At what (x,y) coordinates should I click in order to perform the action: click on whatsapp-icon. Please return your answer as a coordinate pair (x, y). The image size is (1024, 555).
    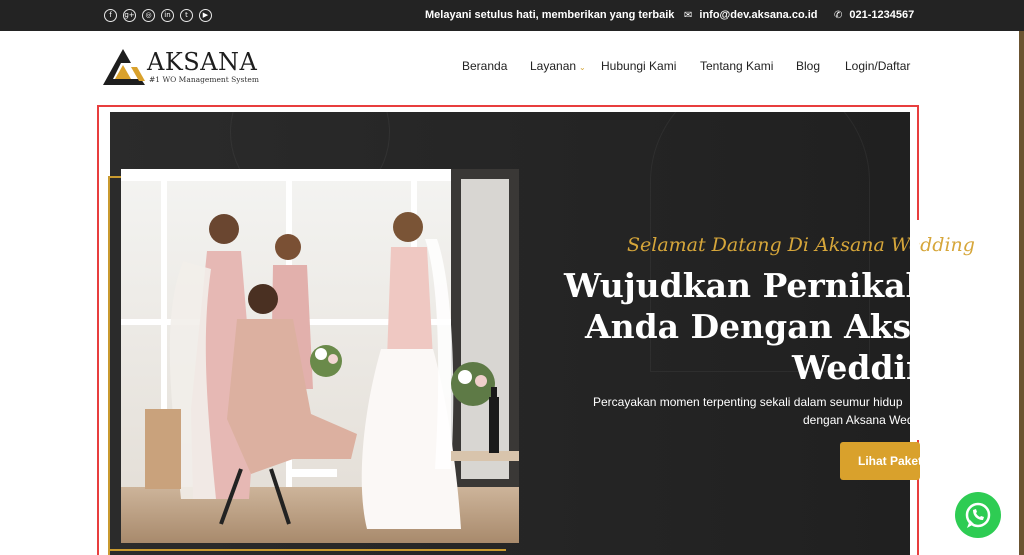
    Looking at the image, I should click on (978, 515).